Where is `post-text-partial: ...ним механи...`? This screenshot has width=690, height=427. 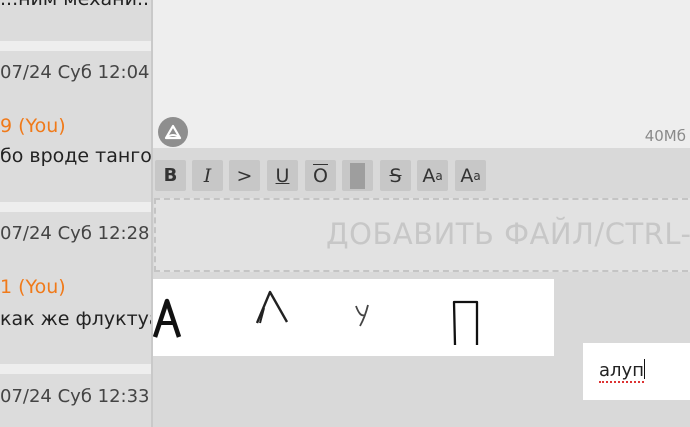 post-text-partial: ...ним механи... is located at coordinates (76, 5).